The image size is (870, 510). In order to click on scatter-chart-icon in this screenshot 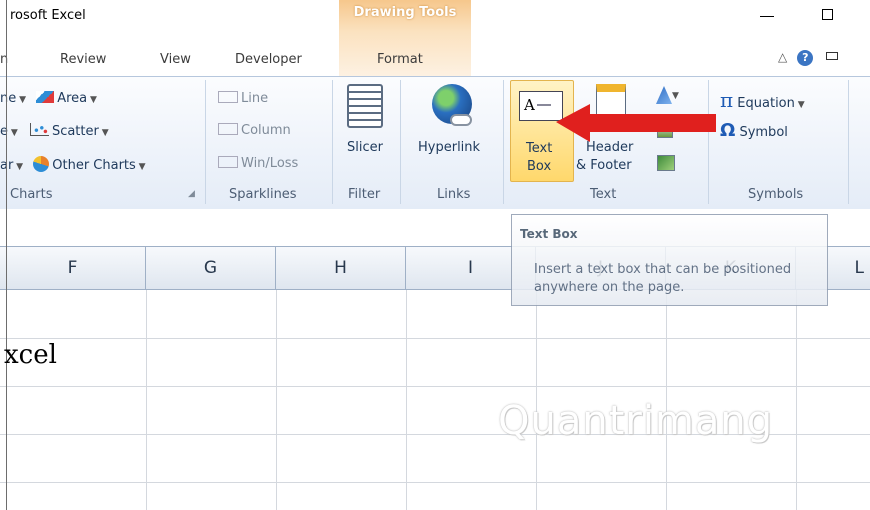, I will do `click(39, 129)`.